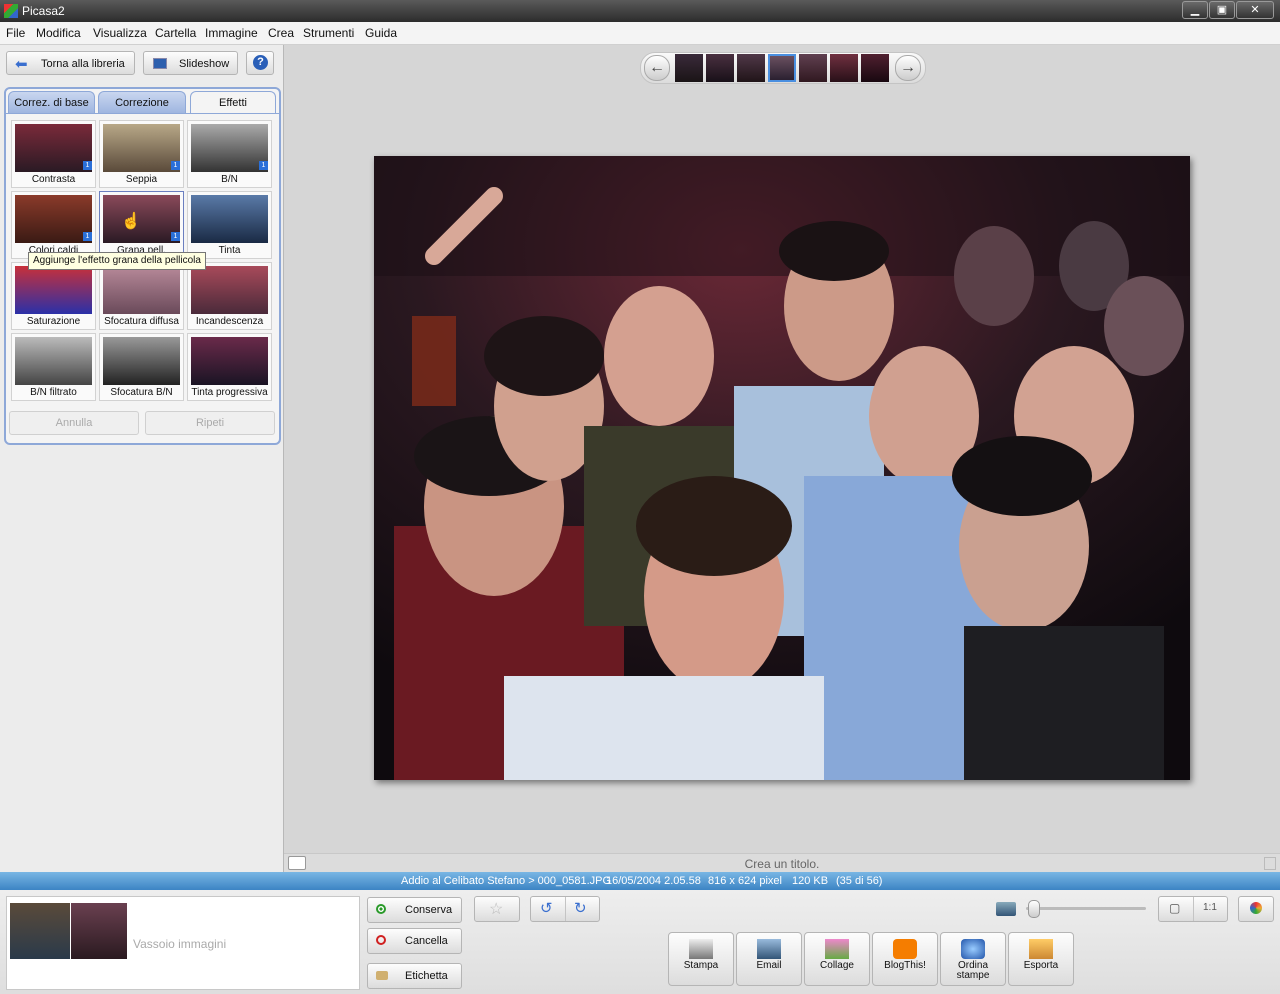 This screenshot has height=994, width=1280. What do you see at coordinates (120, 33) in the screenshot?
I see `menu-visualizza: Visualizza` at bounding box center [120, 33].